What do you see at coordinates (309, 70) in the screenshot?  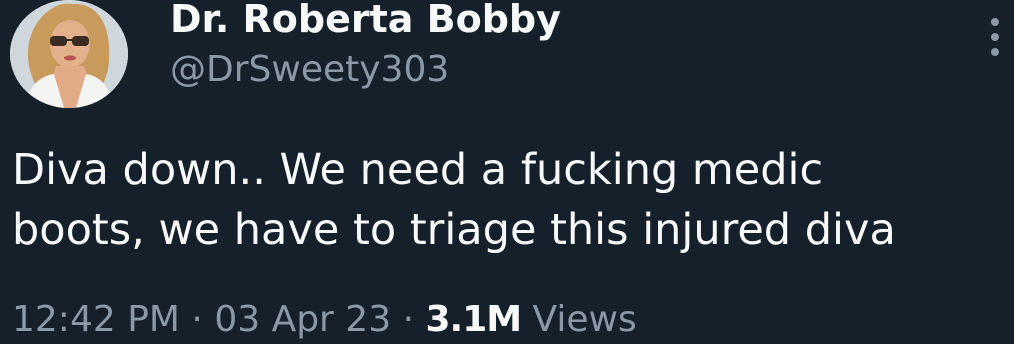 I see `user-handle: @DrSweety303` at bounding box center [309, 70].